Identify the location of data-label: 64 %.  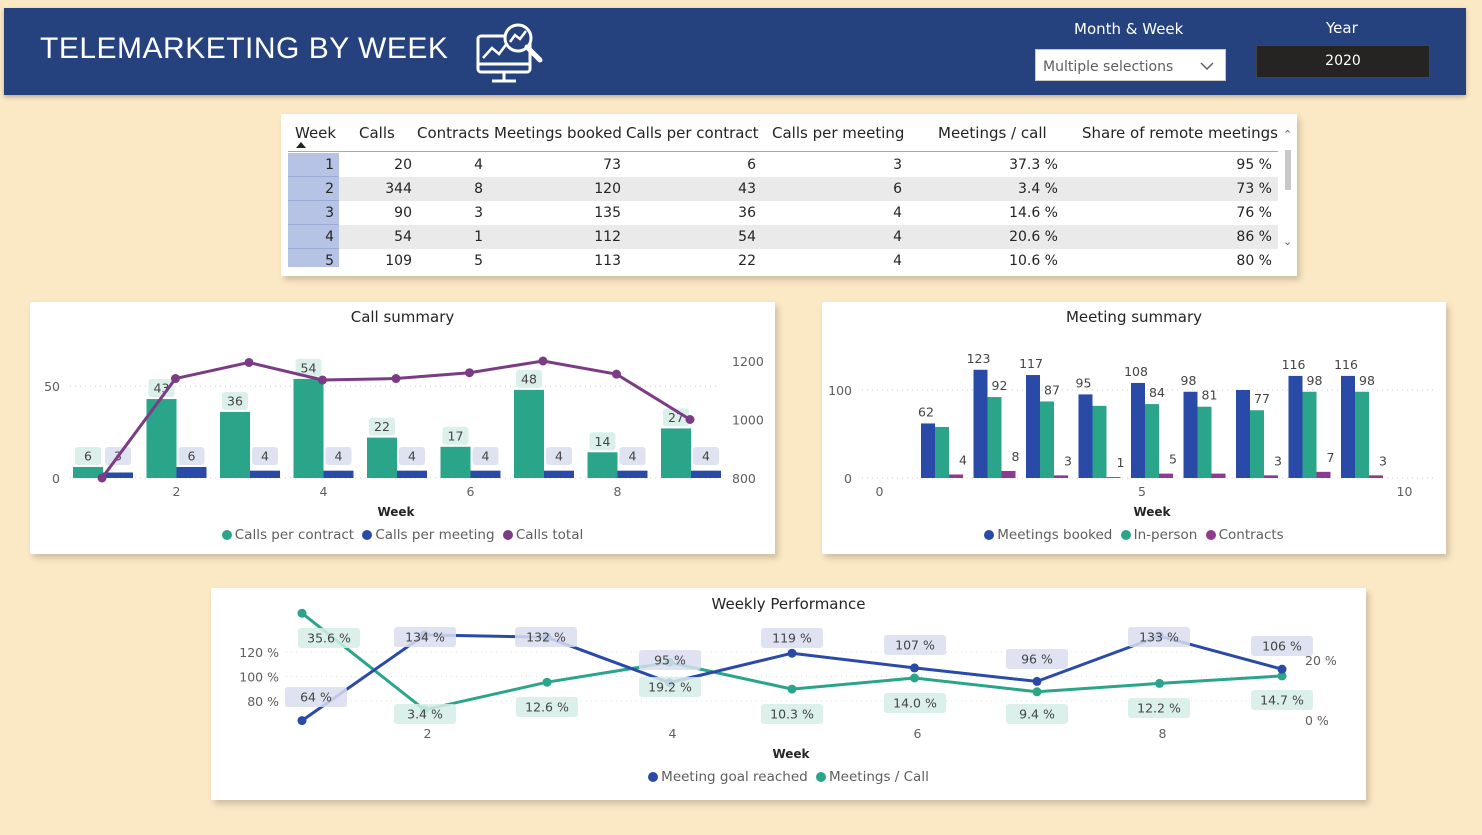
(316, 697).